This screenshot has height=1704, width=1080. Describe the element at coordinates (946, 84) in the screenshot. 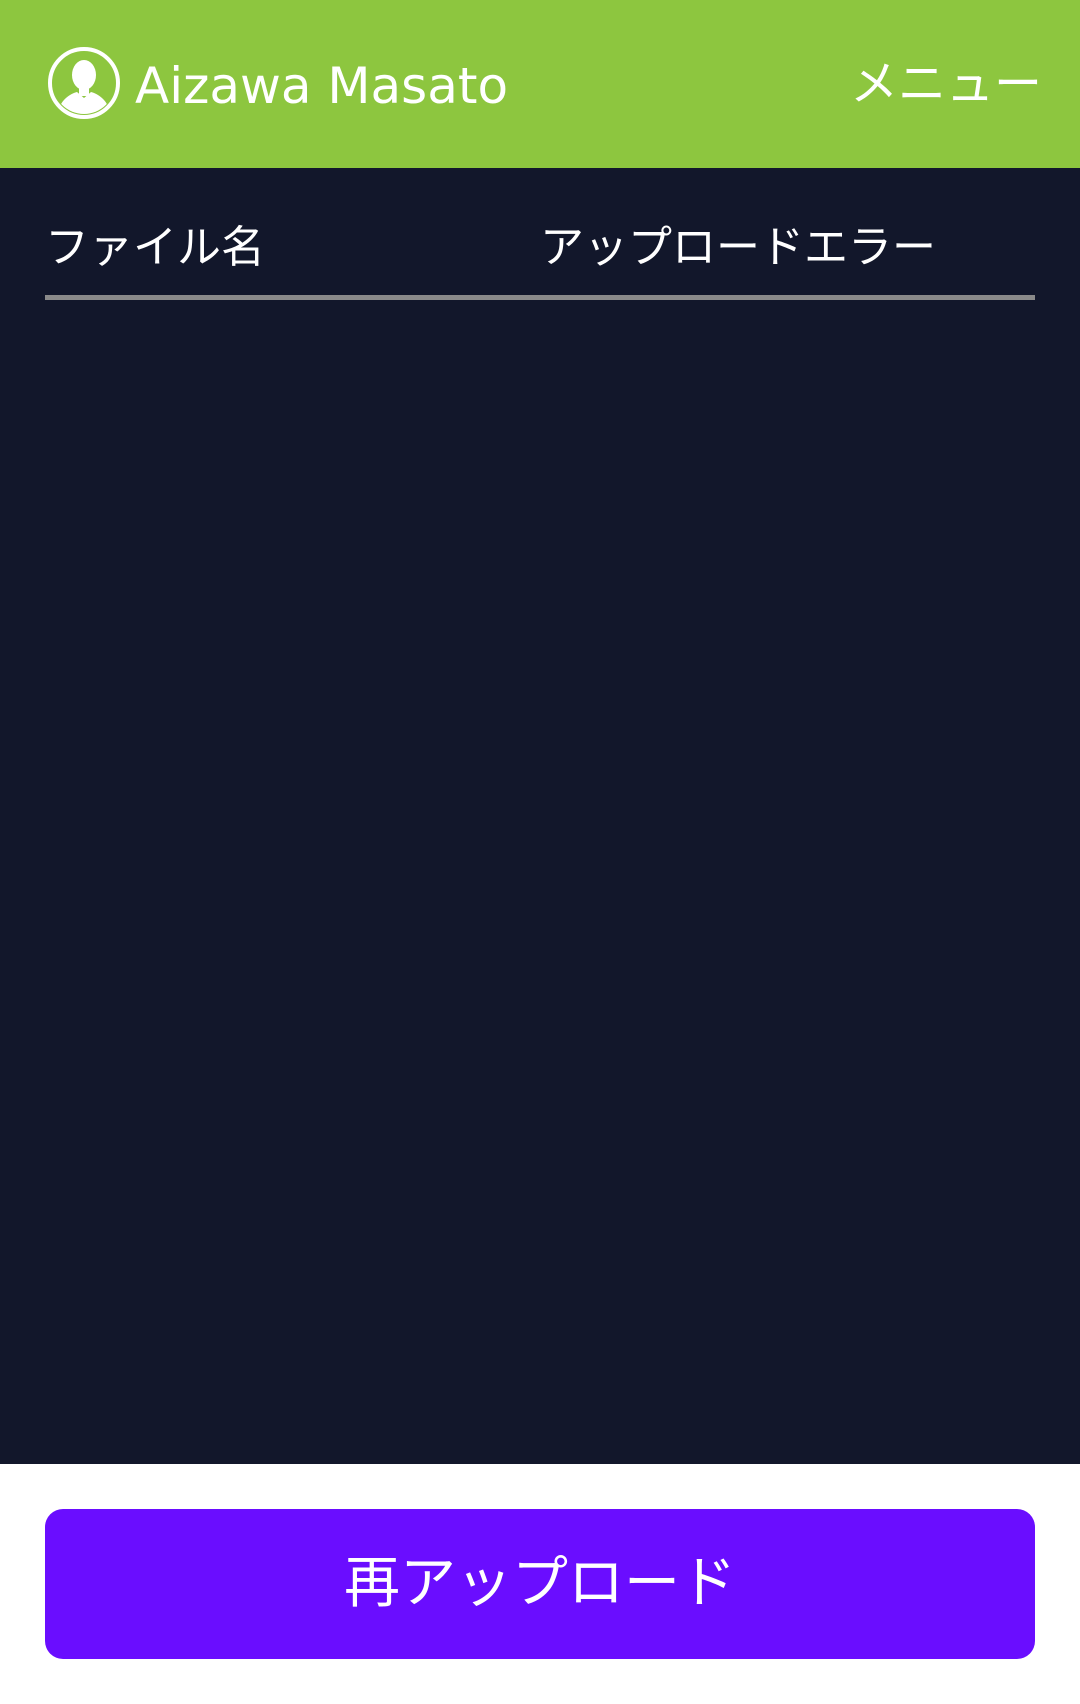

I see `menu-button: メニュー` at that location.